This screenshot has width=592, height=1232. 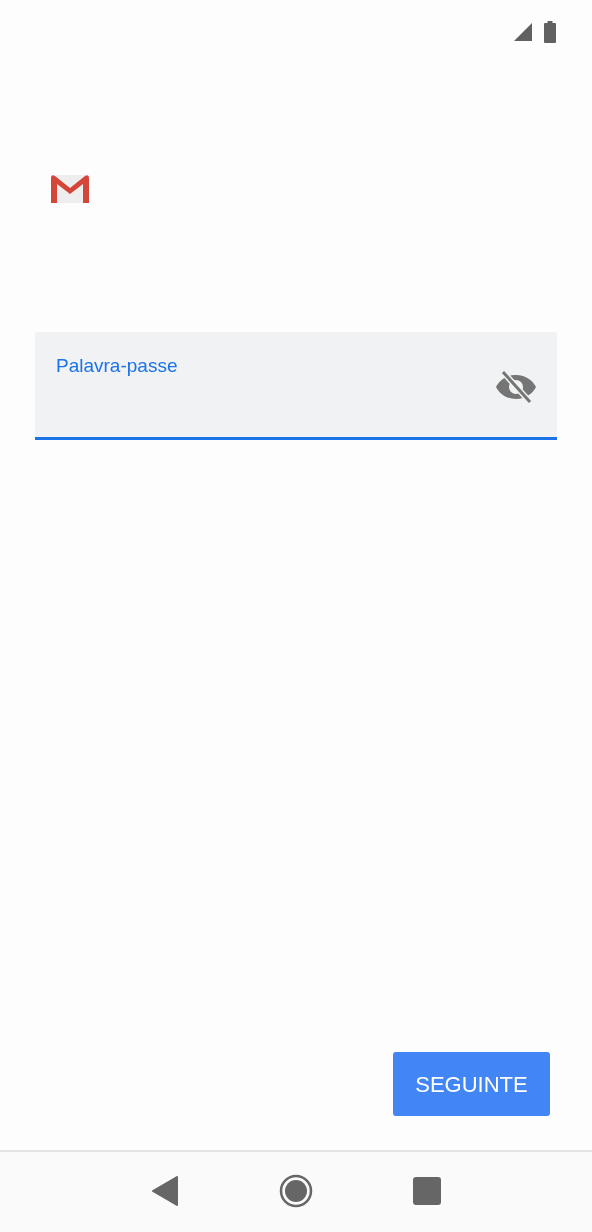 What do you see at coordinates (516, 387) in the screenshot?
I see `visibility-off-icon` at bounding box center [516, 387].